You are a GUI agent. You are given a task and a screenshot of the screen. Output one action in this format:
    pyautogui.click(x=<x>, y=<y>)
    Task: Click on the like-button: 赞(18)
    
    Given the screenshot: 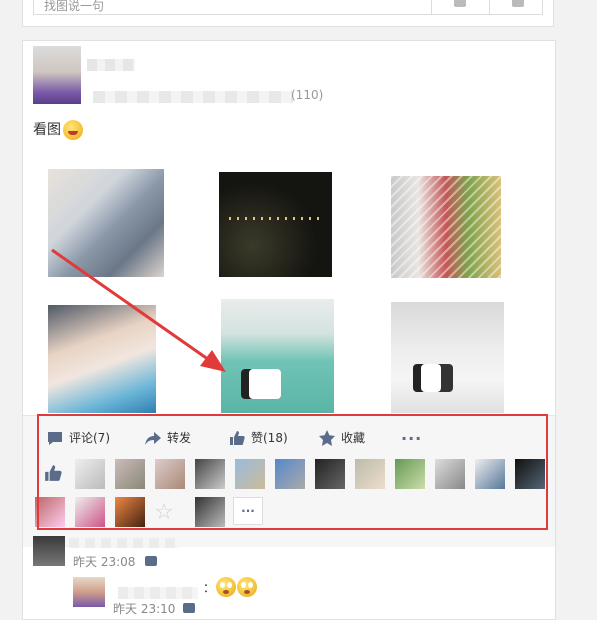 What is the action you would take?
    pyautogui.click(x=258, y=437)
    